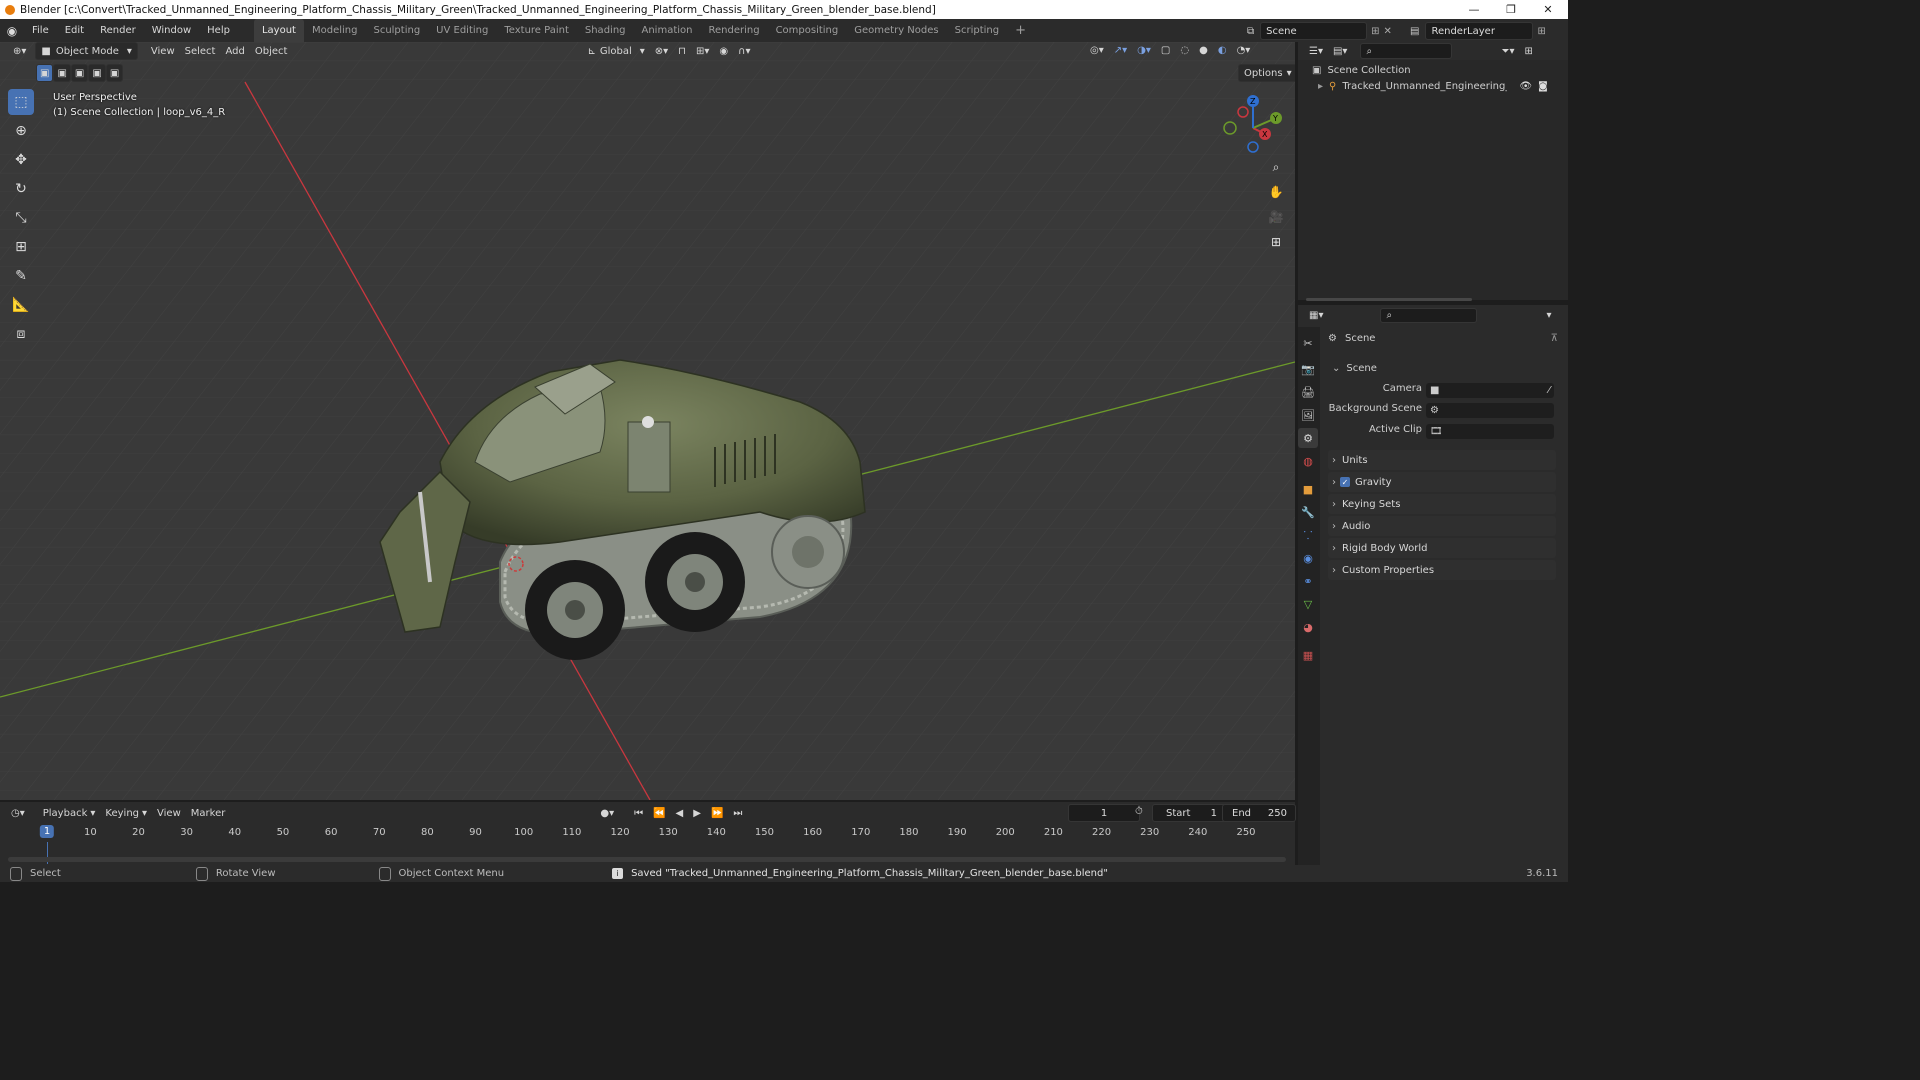  I want to click on jump-end-icon: ⏭, so click(737, 813).